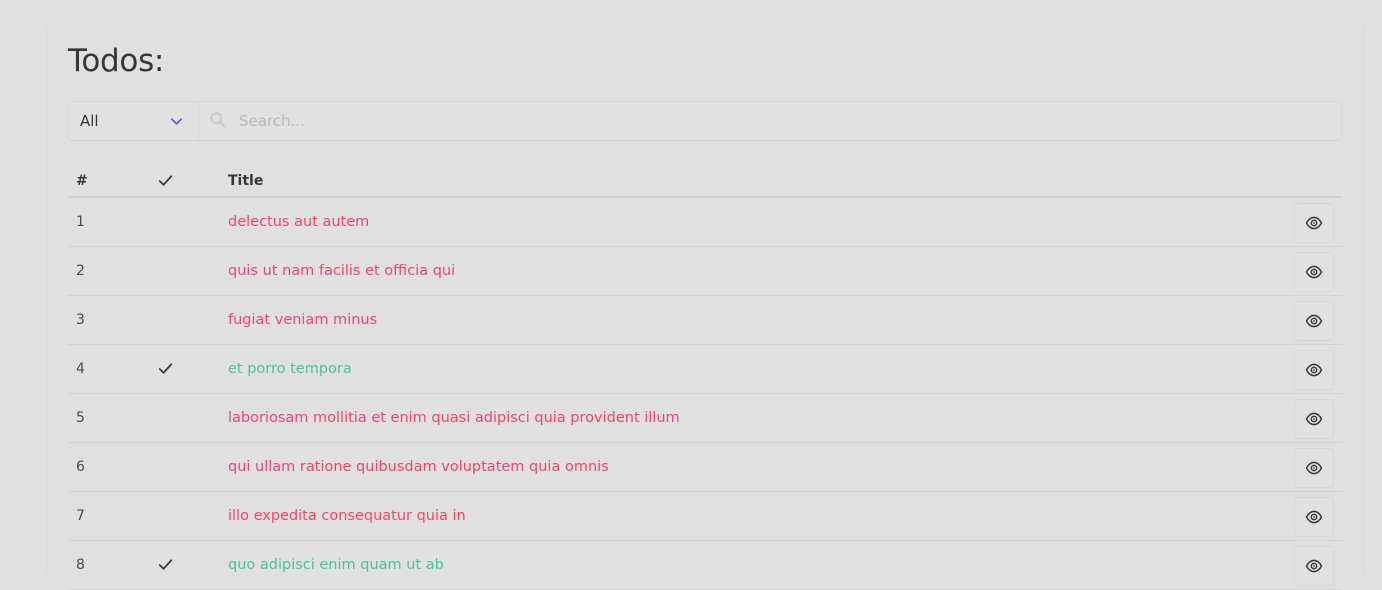 The image size is (1382, 590). Describe the element at coordinates (116, 61) in the screenshot. I see `page-title: Todos:` at that location.